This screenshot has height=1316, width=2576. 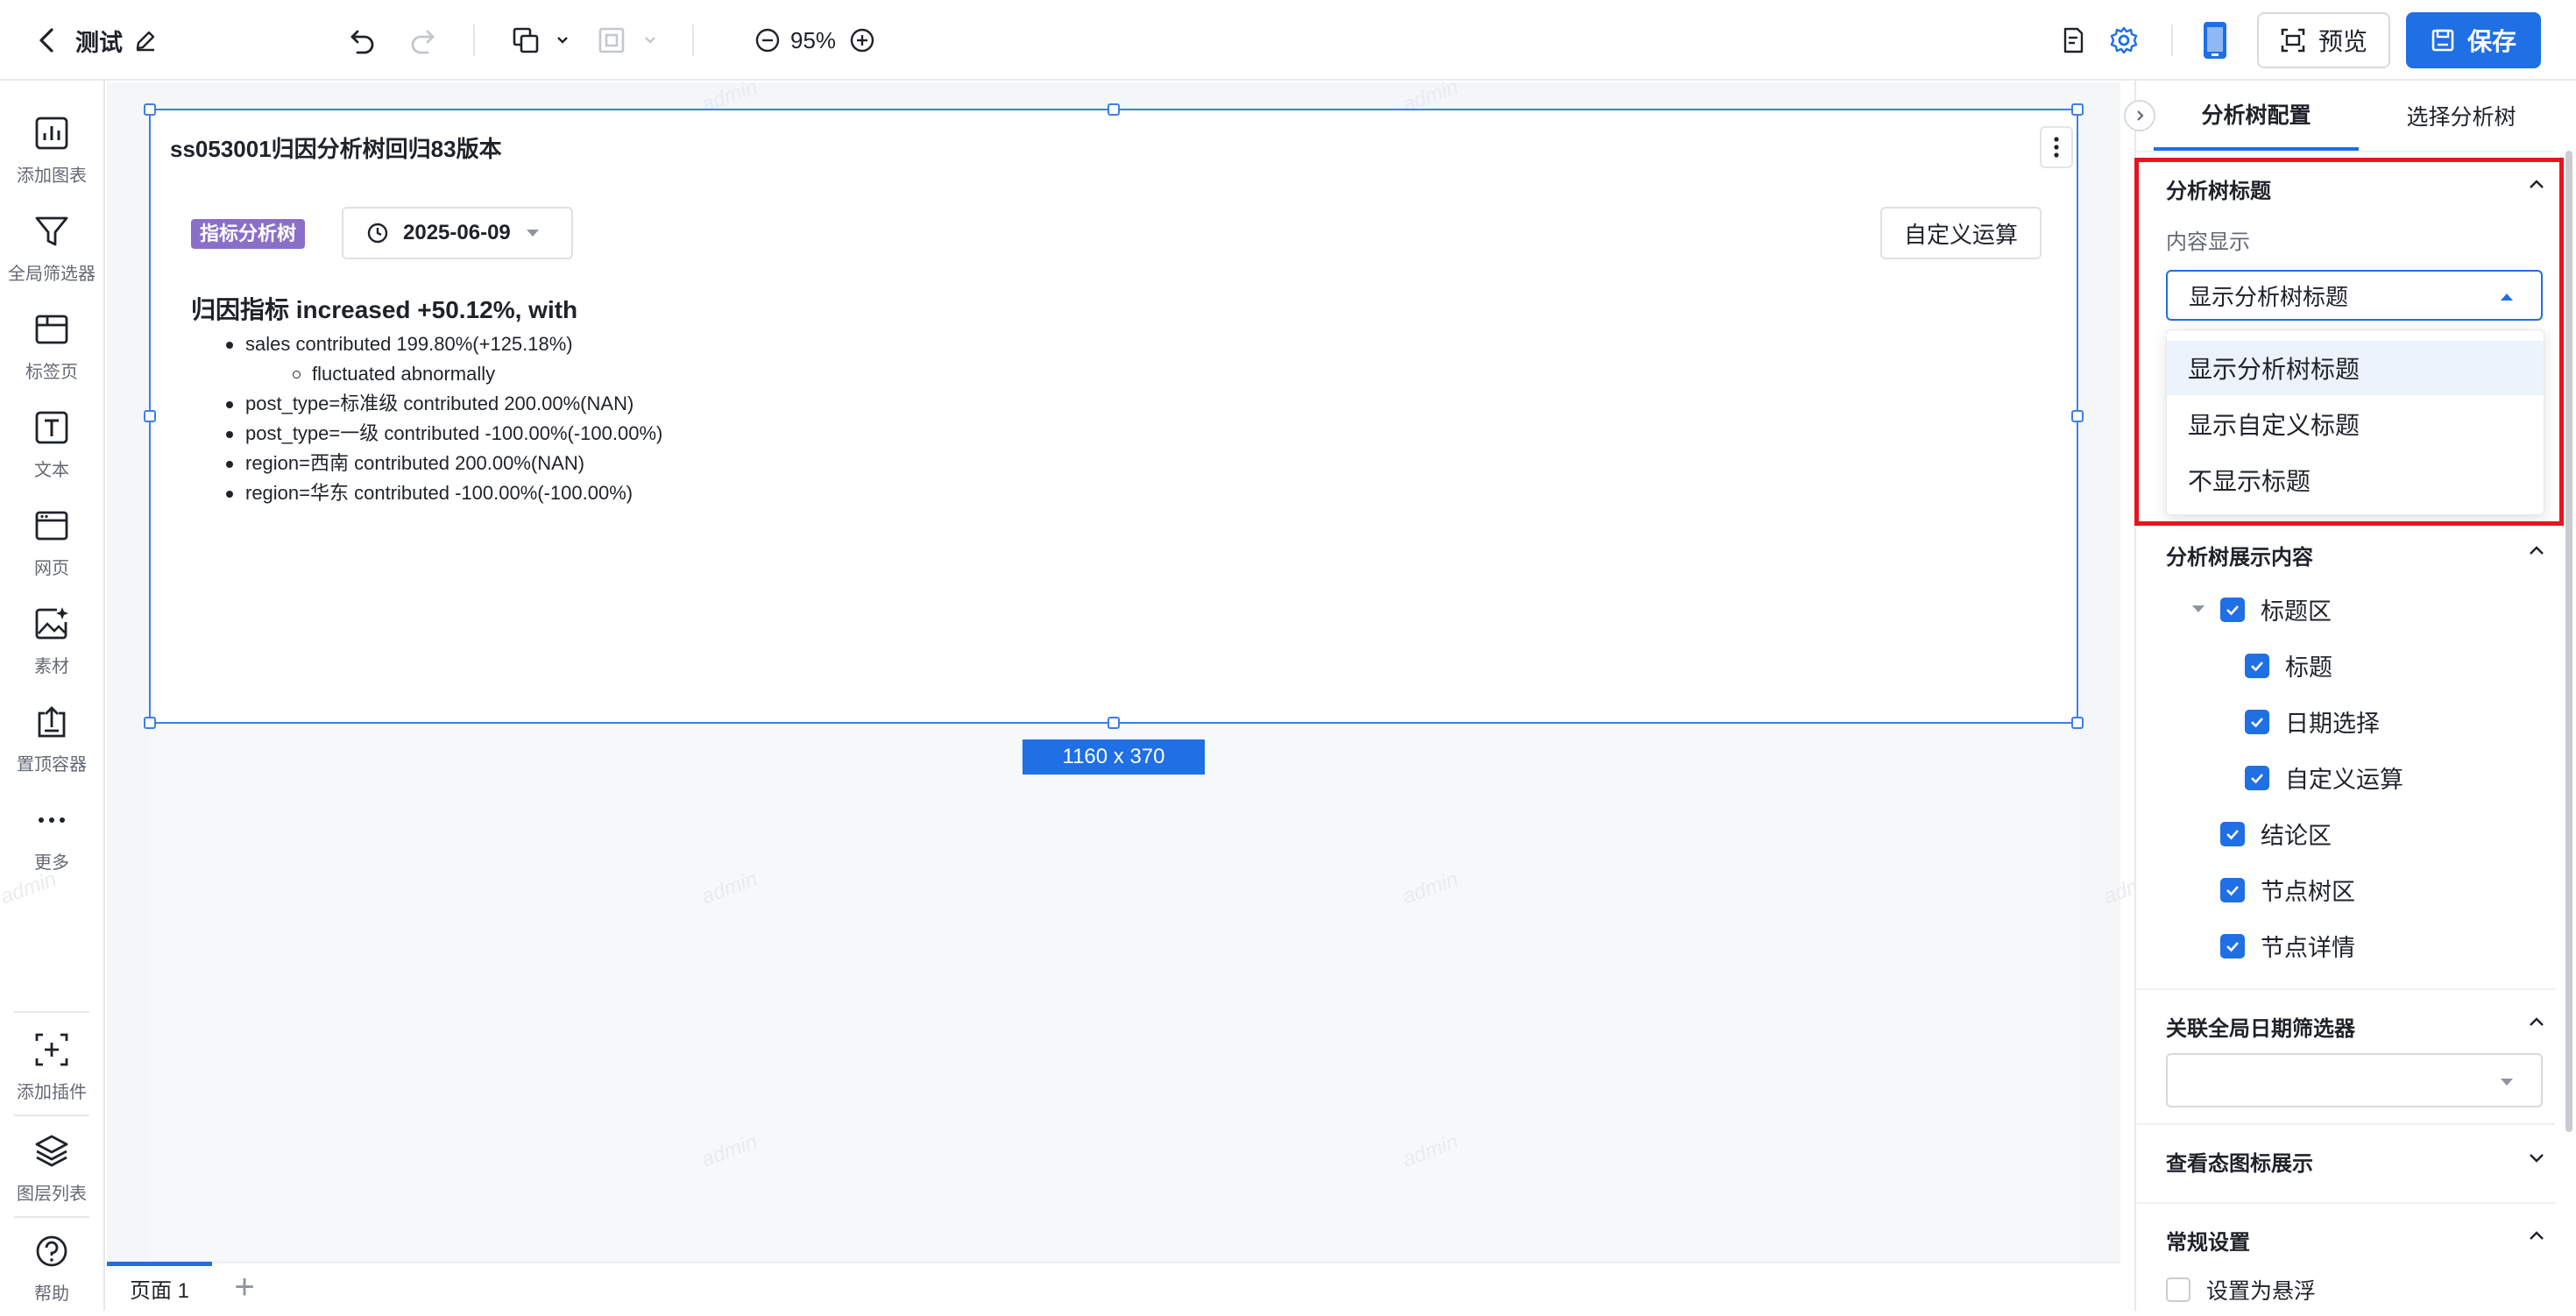 What do you see at coordinates (2507, 1082) in the screenshot?
I see `caret-down-icon` at bounding box center [2507, 1082].